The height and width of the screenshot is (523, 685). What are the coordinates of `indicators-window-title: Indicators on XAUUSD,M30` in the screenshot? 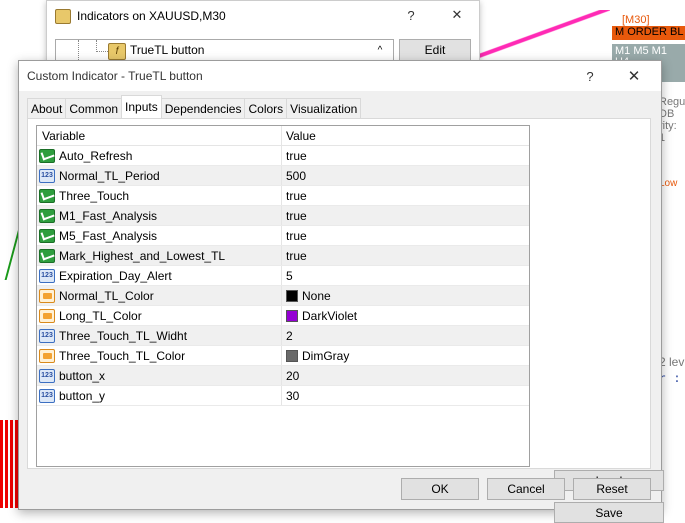 It's located at (140, 16).